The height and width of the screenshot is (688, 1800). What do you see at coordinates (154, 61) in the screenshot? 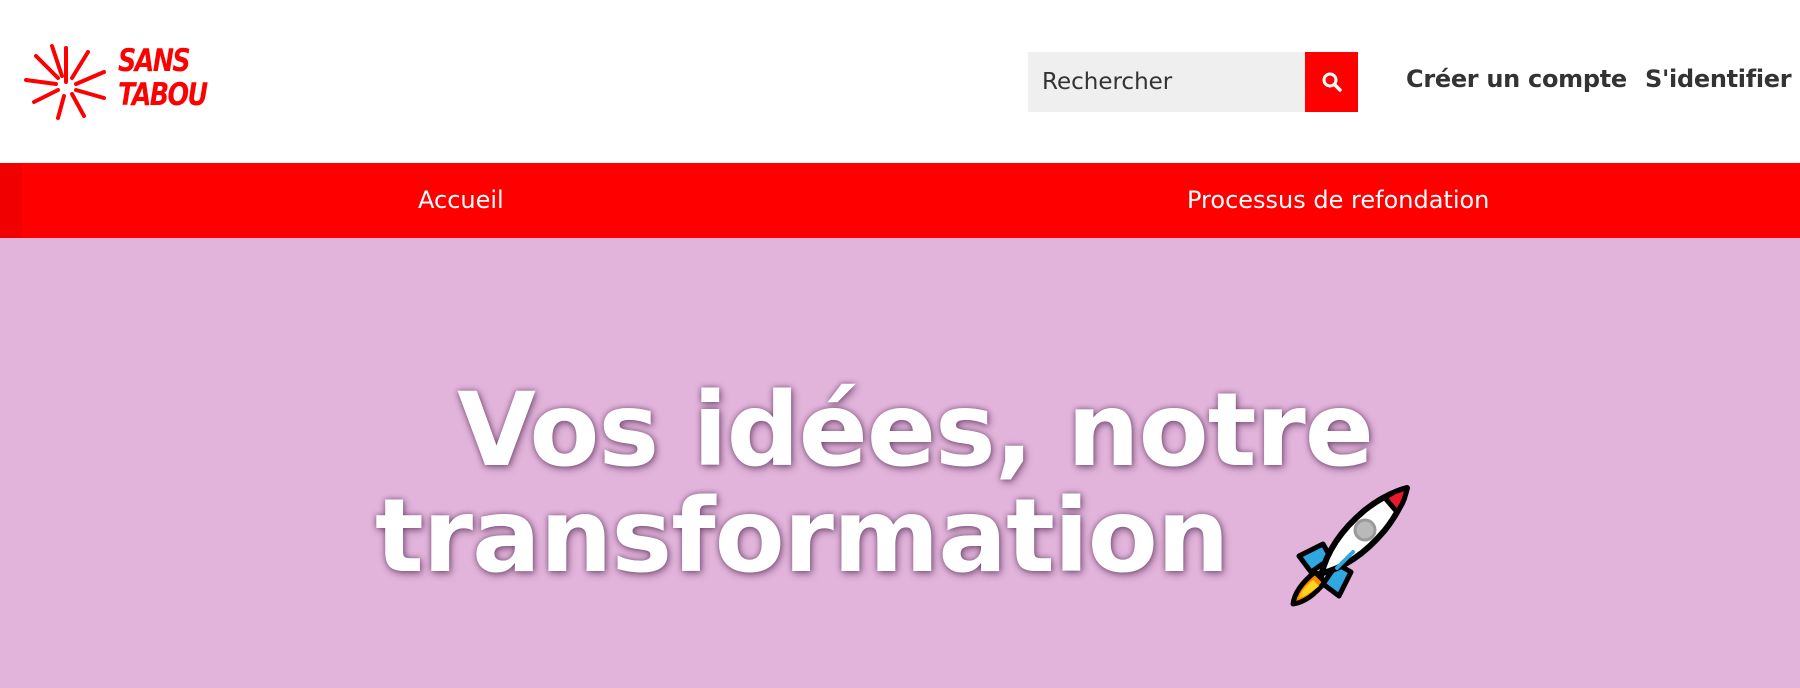
I see `logo-line-1: SANS` at bounding box center [154, 61].